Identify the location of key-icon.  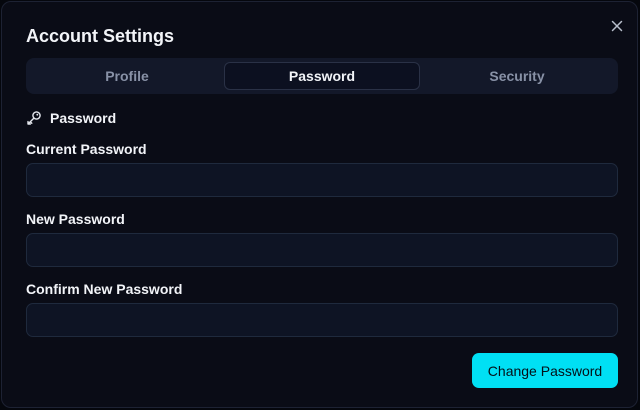
(34, 118).